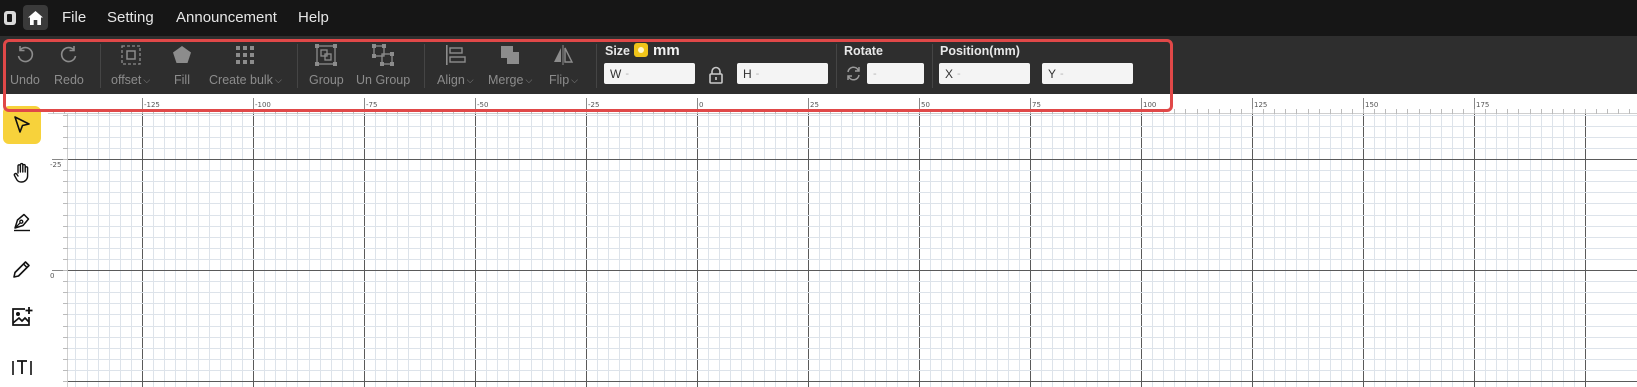 This screenshot has width=1637, height=387. What do you see at coordinates (1062, 73) in the screenshot?
I see `y-value: -` at bounding box center [1062, 73].